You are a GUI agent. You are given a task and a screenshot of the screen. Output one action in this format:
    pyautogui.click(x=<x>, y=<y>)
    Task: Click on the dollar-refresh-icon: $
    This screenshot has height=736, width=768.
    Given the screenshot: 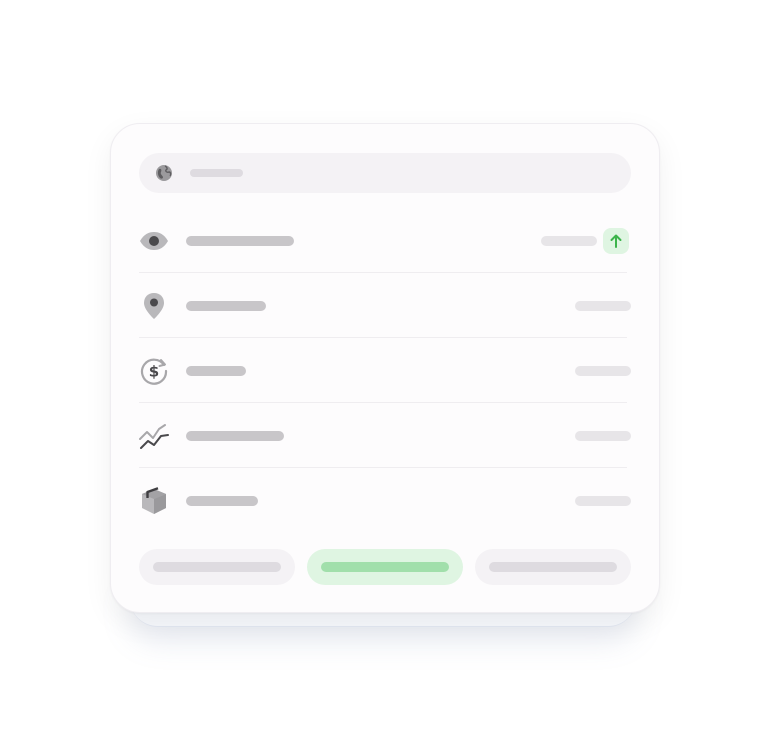 What is the action you would take?
    pyautogui.click(x=154, y=371)
    